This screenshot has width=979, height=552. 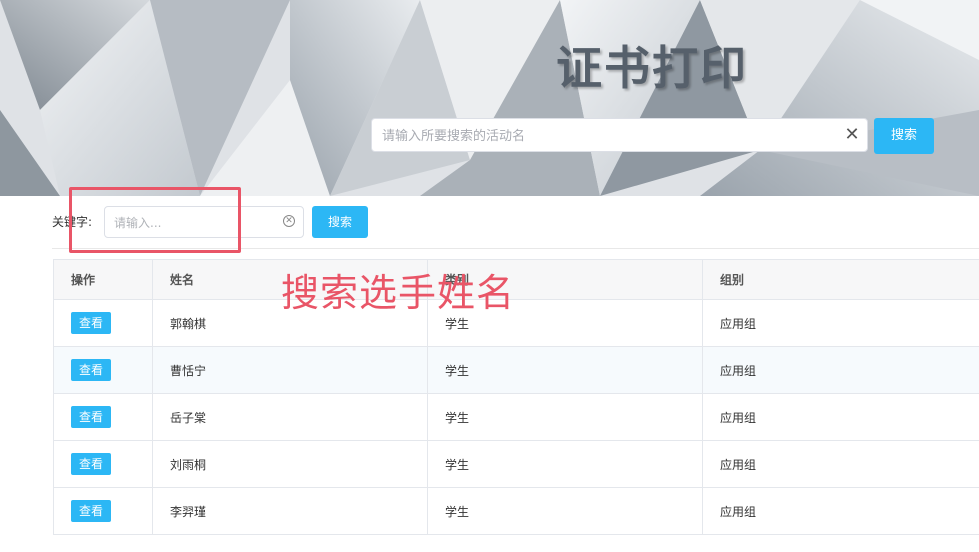 I want to click on table-row: 查看 刘雨桐 学生 应用组, so click(x=516, y=464).